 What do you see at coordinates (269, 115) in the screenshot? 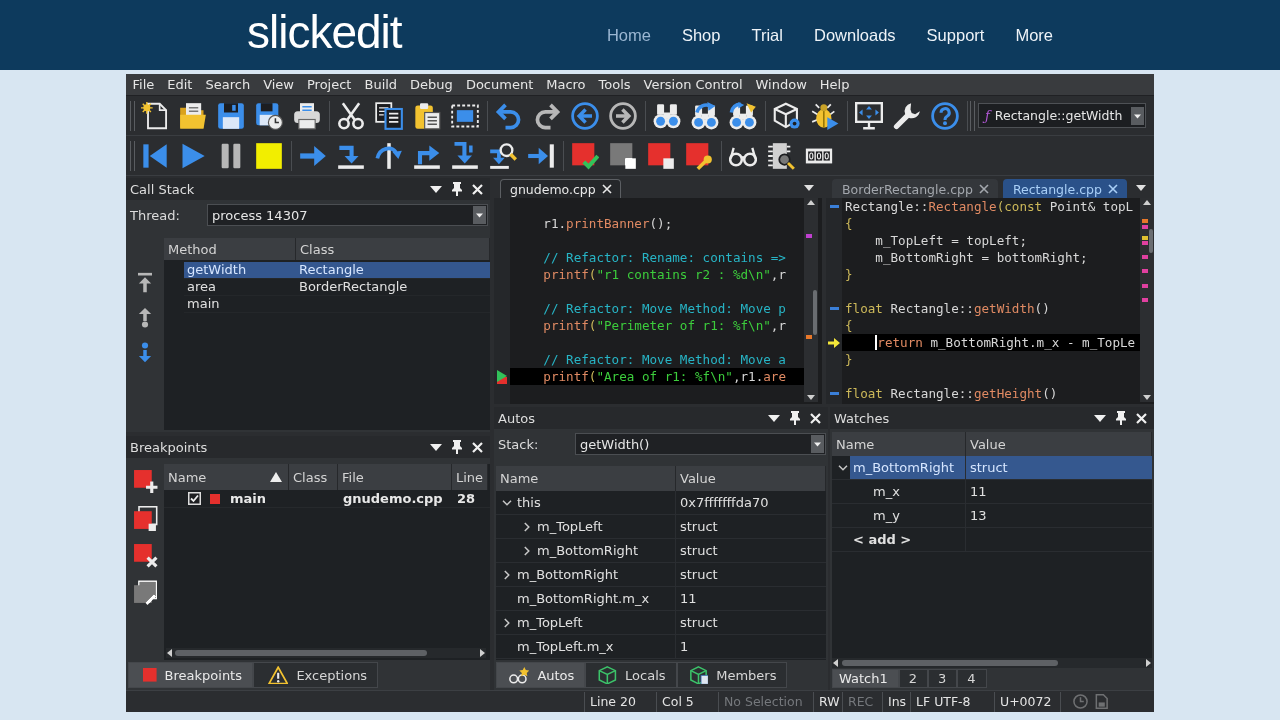
I see `save-clock-icon` at bounding box center [269, 115].